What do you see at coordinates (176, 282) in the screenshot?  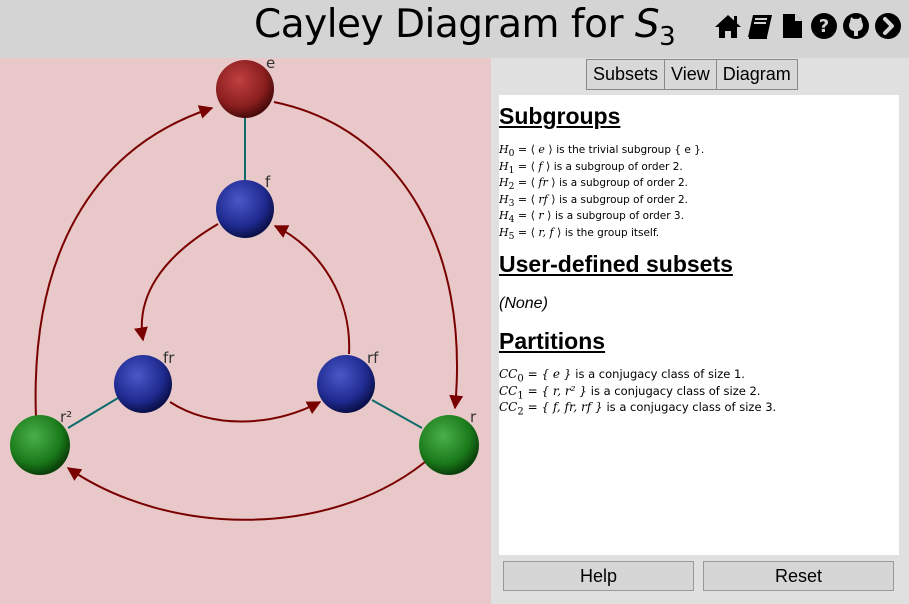 I see `arrow-f-to-fr` at bounding box center [176, 282].